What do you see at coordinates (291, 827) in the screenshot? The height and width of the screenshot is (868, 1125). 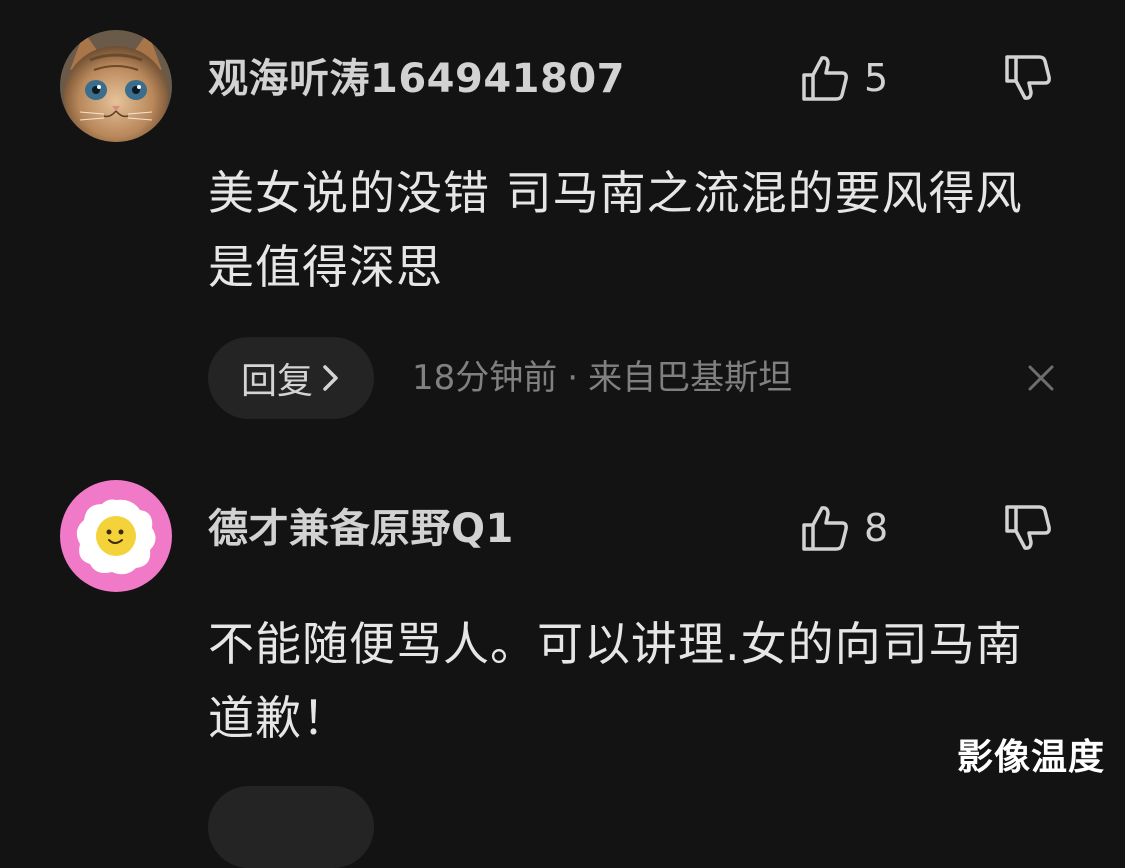 I see `reply-button` at bounding box center [291, 827].